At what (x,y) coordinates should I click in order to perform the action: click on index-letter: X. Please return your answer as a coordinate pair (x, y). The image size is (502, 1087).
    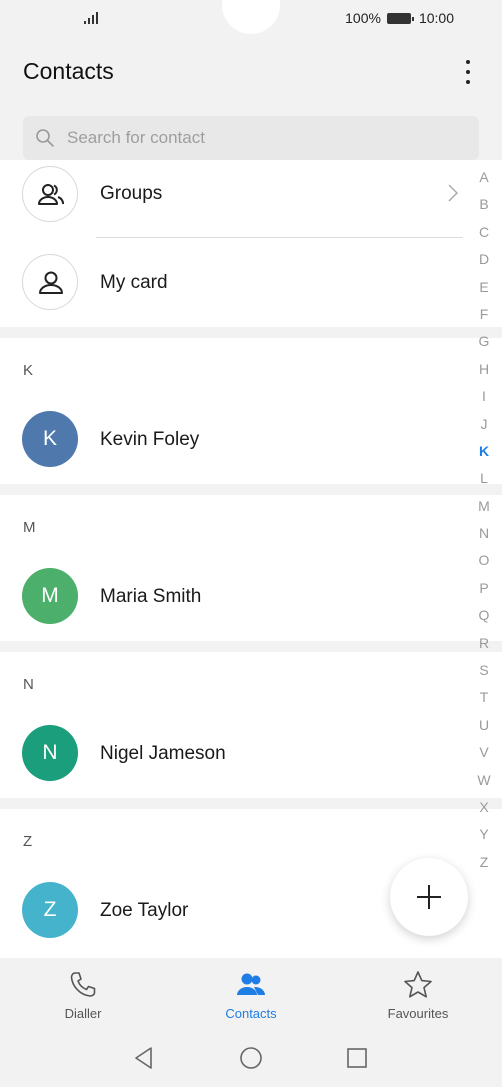
    Looking at the image, I should click on (484, 807).